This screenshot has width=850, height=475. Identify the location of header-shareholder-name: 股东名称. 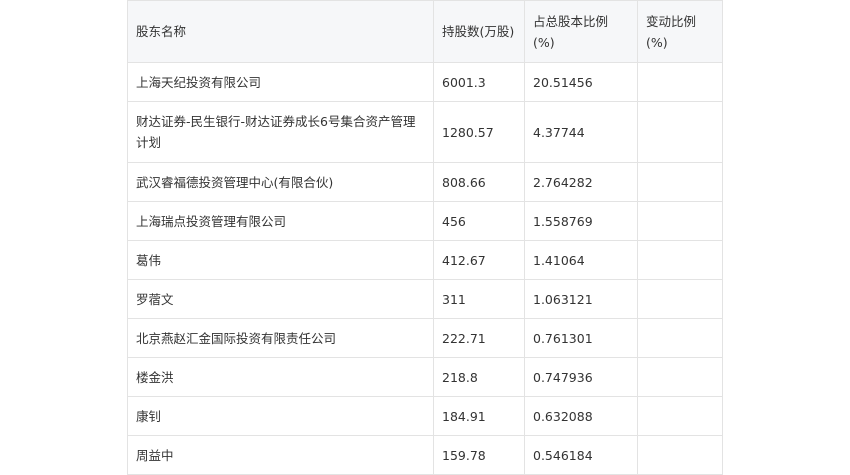
(280, 31).